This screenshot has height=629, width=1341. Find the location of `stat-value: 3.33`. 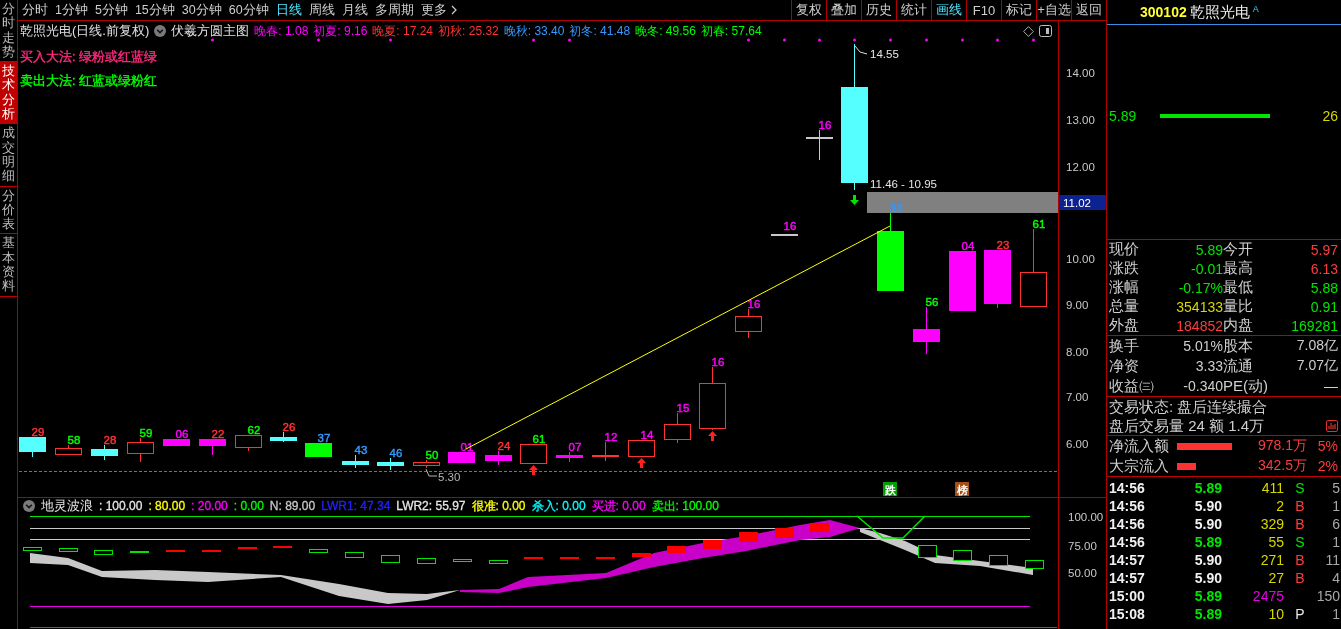

stat-value: 3.33 is located at coordinates (1208, 366).